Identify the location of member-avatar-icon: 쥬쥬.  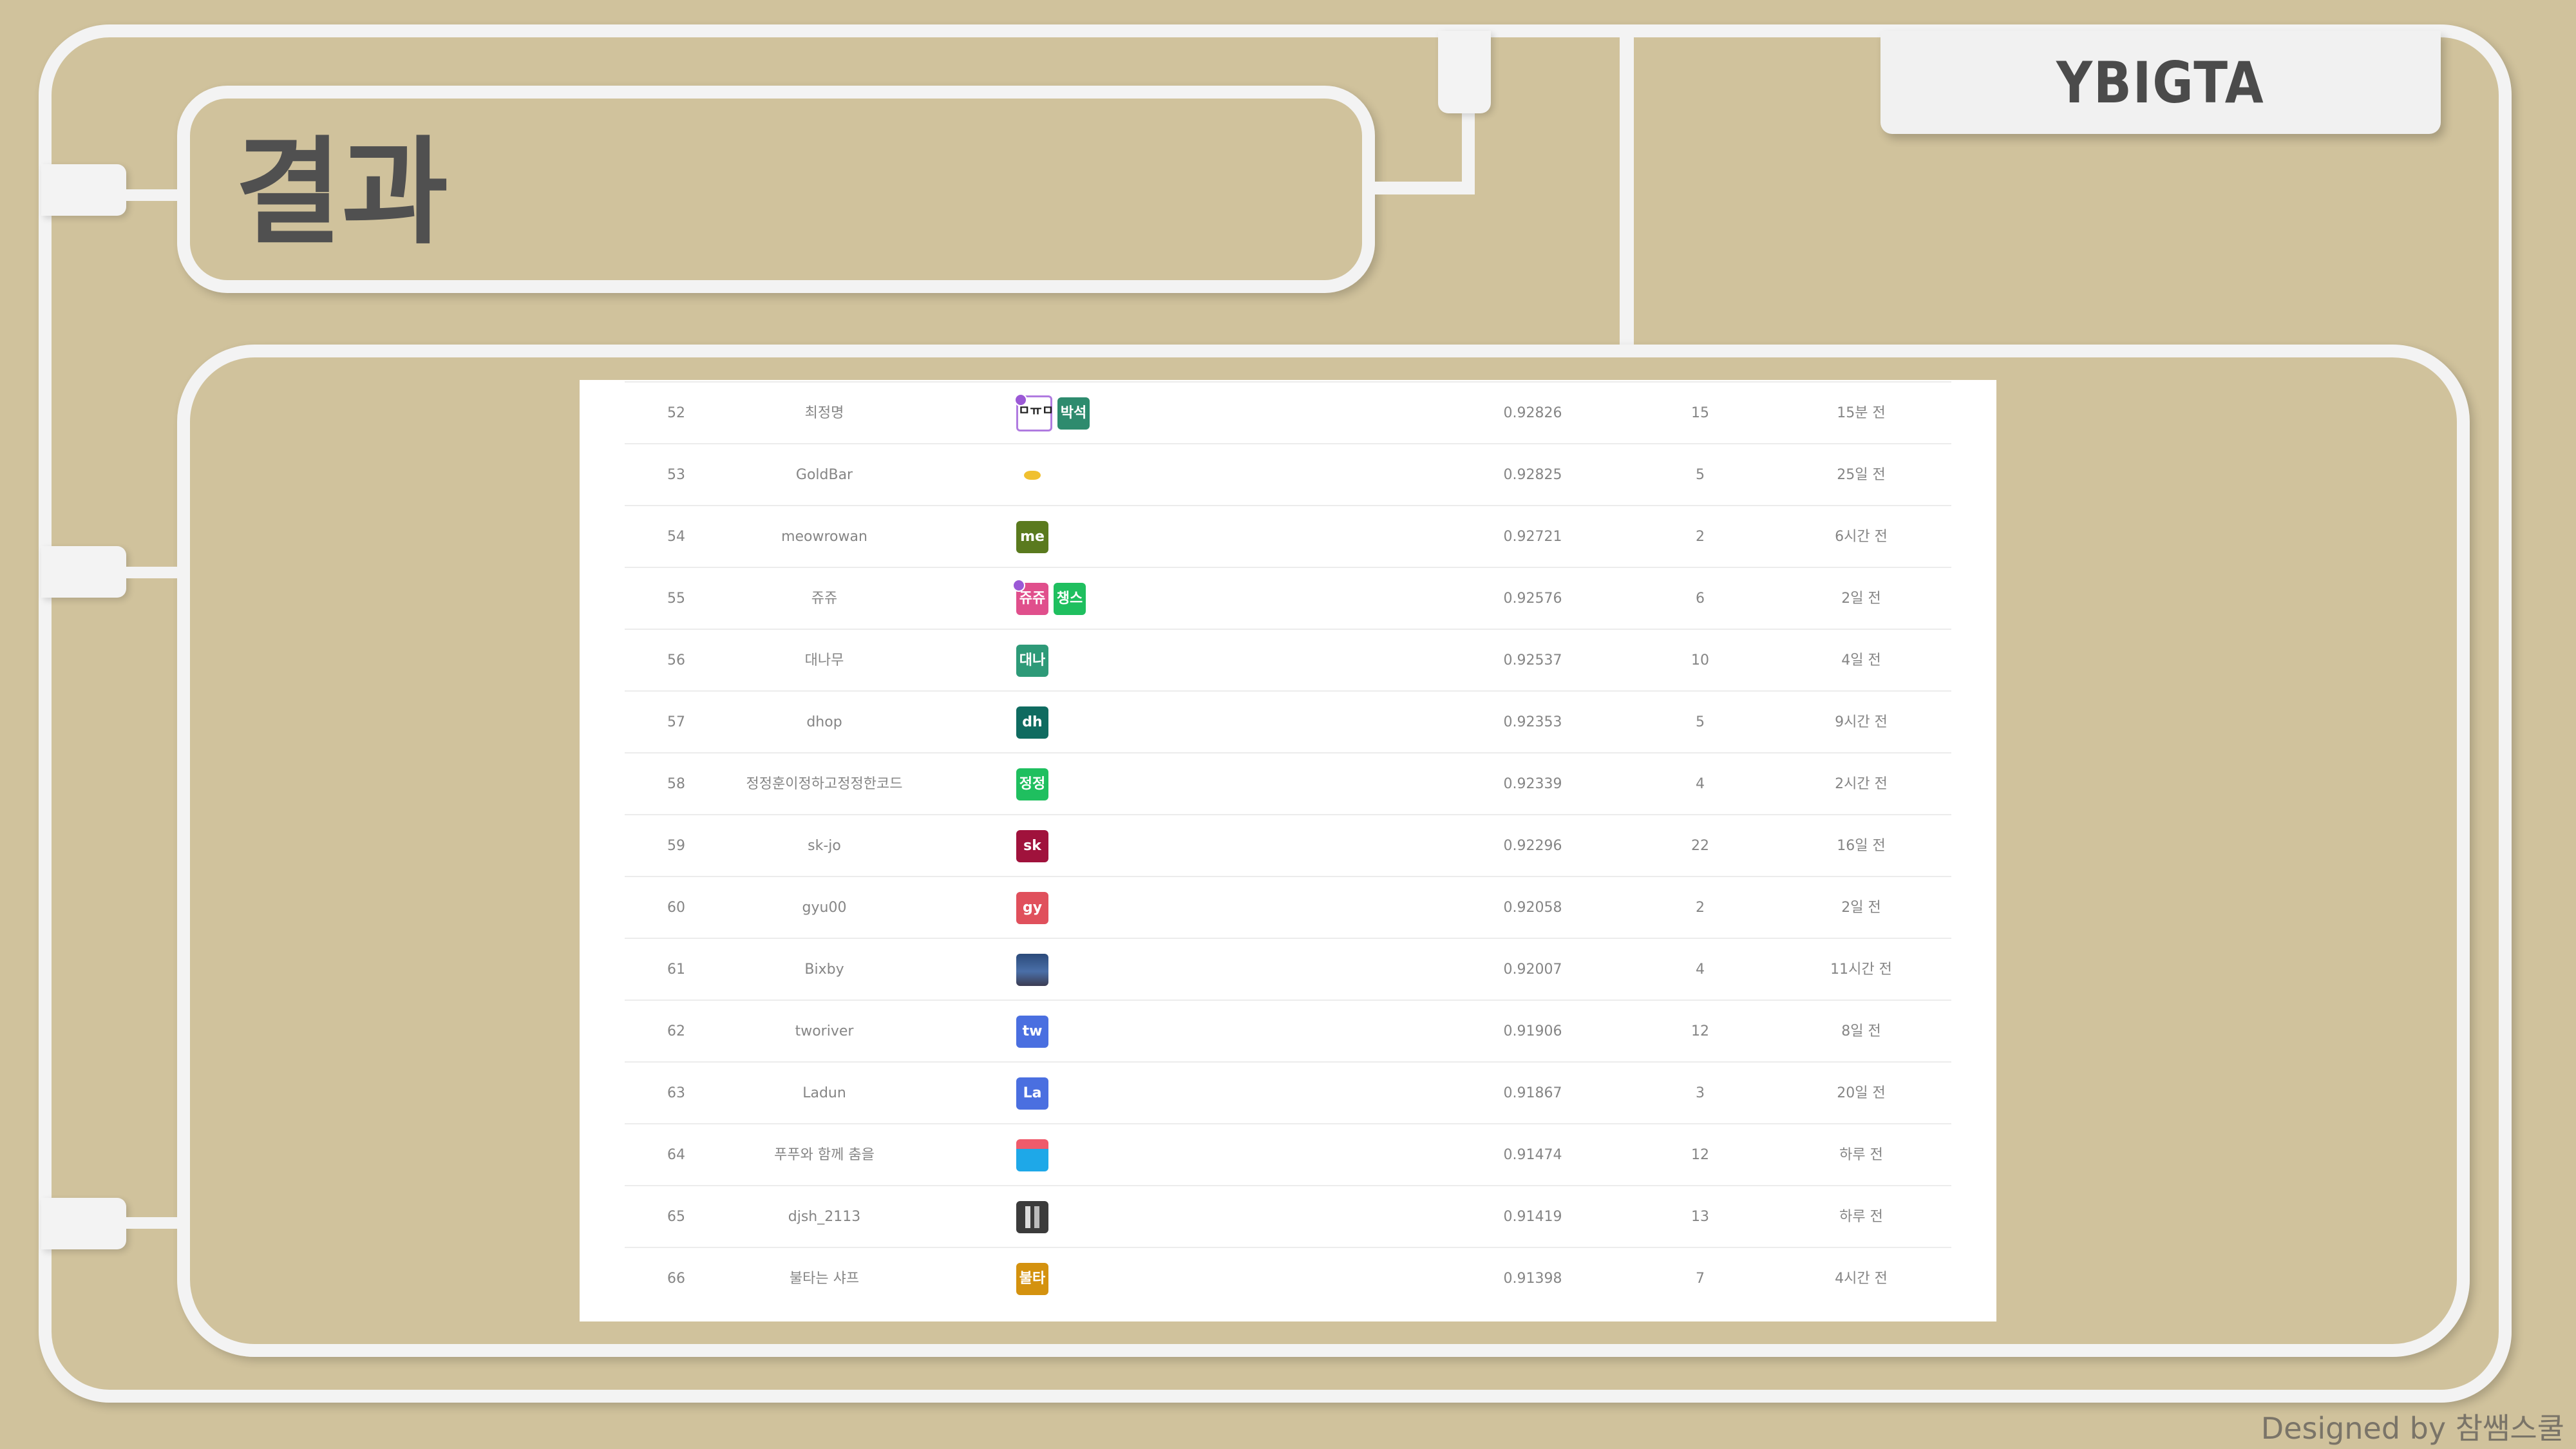
(1030, 597).